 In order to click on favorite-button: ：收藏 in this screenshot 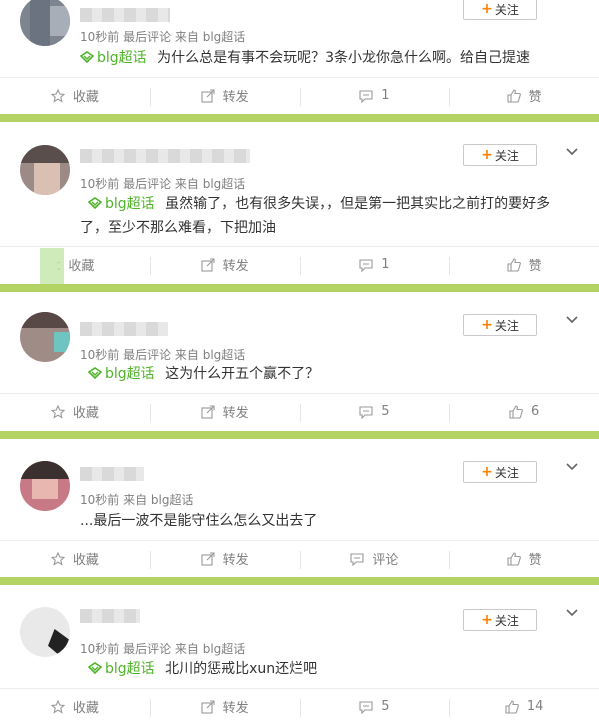, I will do `click(75, 264)`.